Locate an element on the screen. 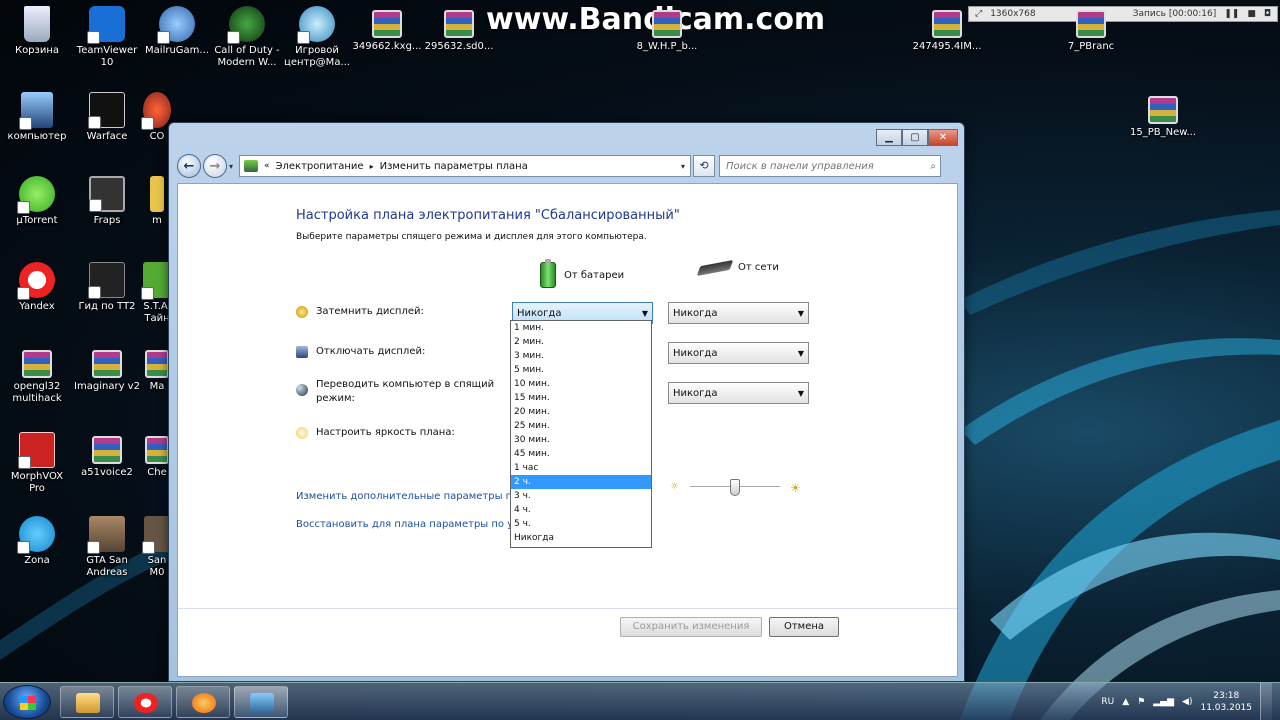  dropdown-option: Никогда is located at coordinates (581, 538).